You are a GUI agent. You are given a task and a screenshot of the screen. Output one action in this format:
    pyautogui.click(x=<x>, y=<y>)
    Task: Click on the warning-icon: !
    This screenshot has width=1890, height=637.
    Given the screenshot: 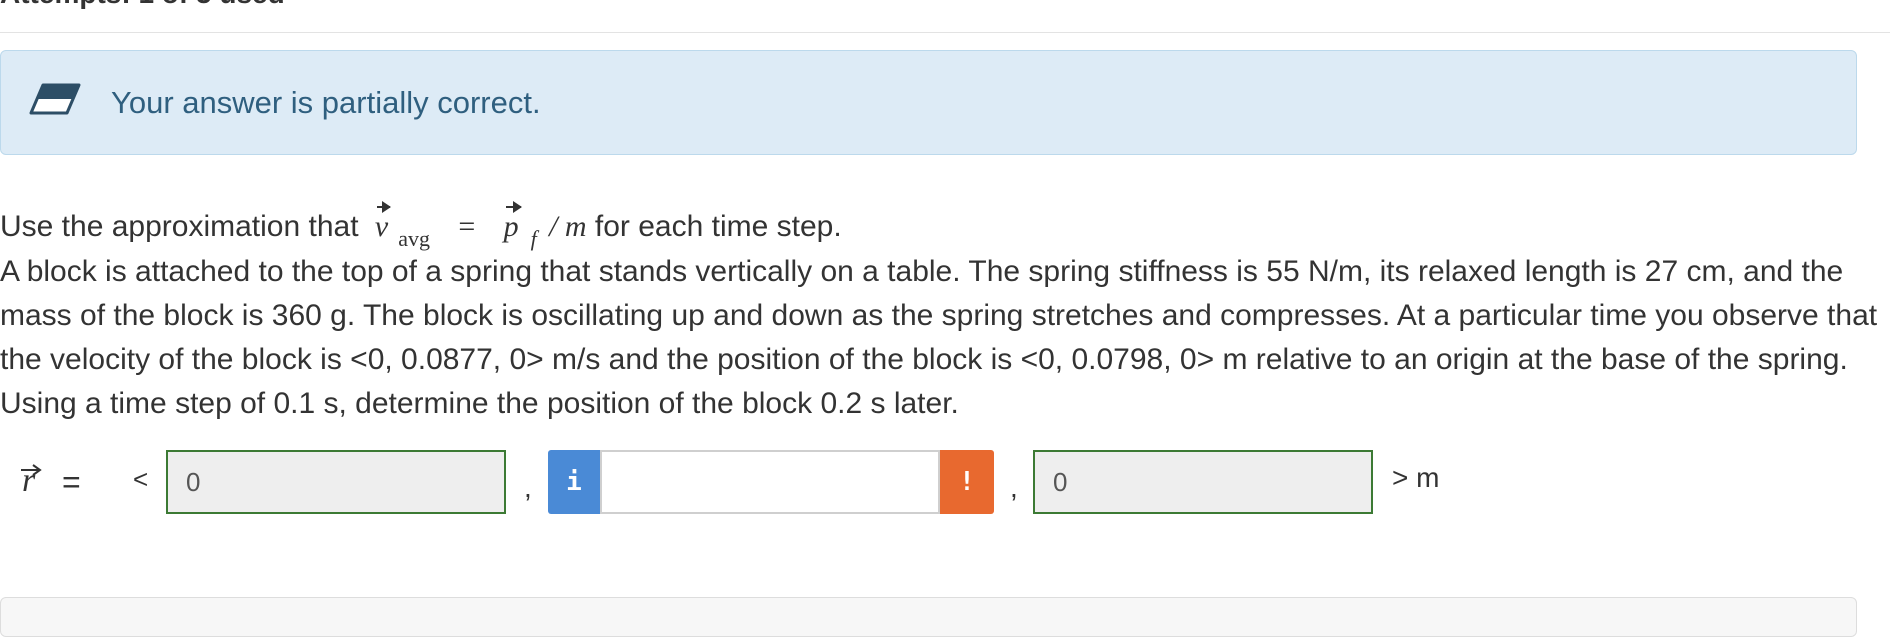 What is the action you would take?
    pyautogui.click(x=967, y=482)
    